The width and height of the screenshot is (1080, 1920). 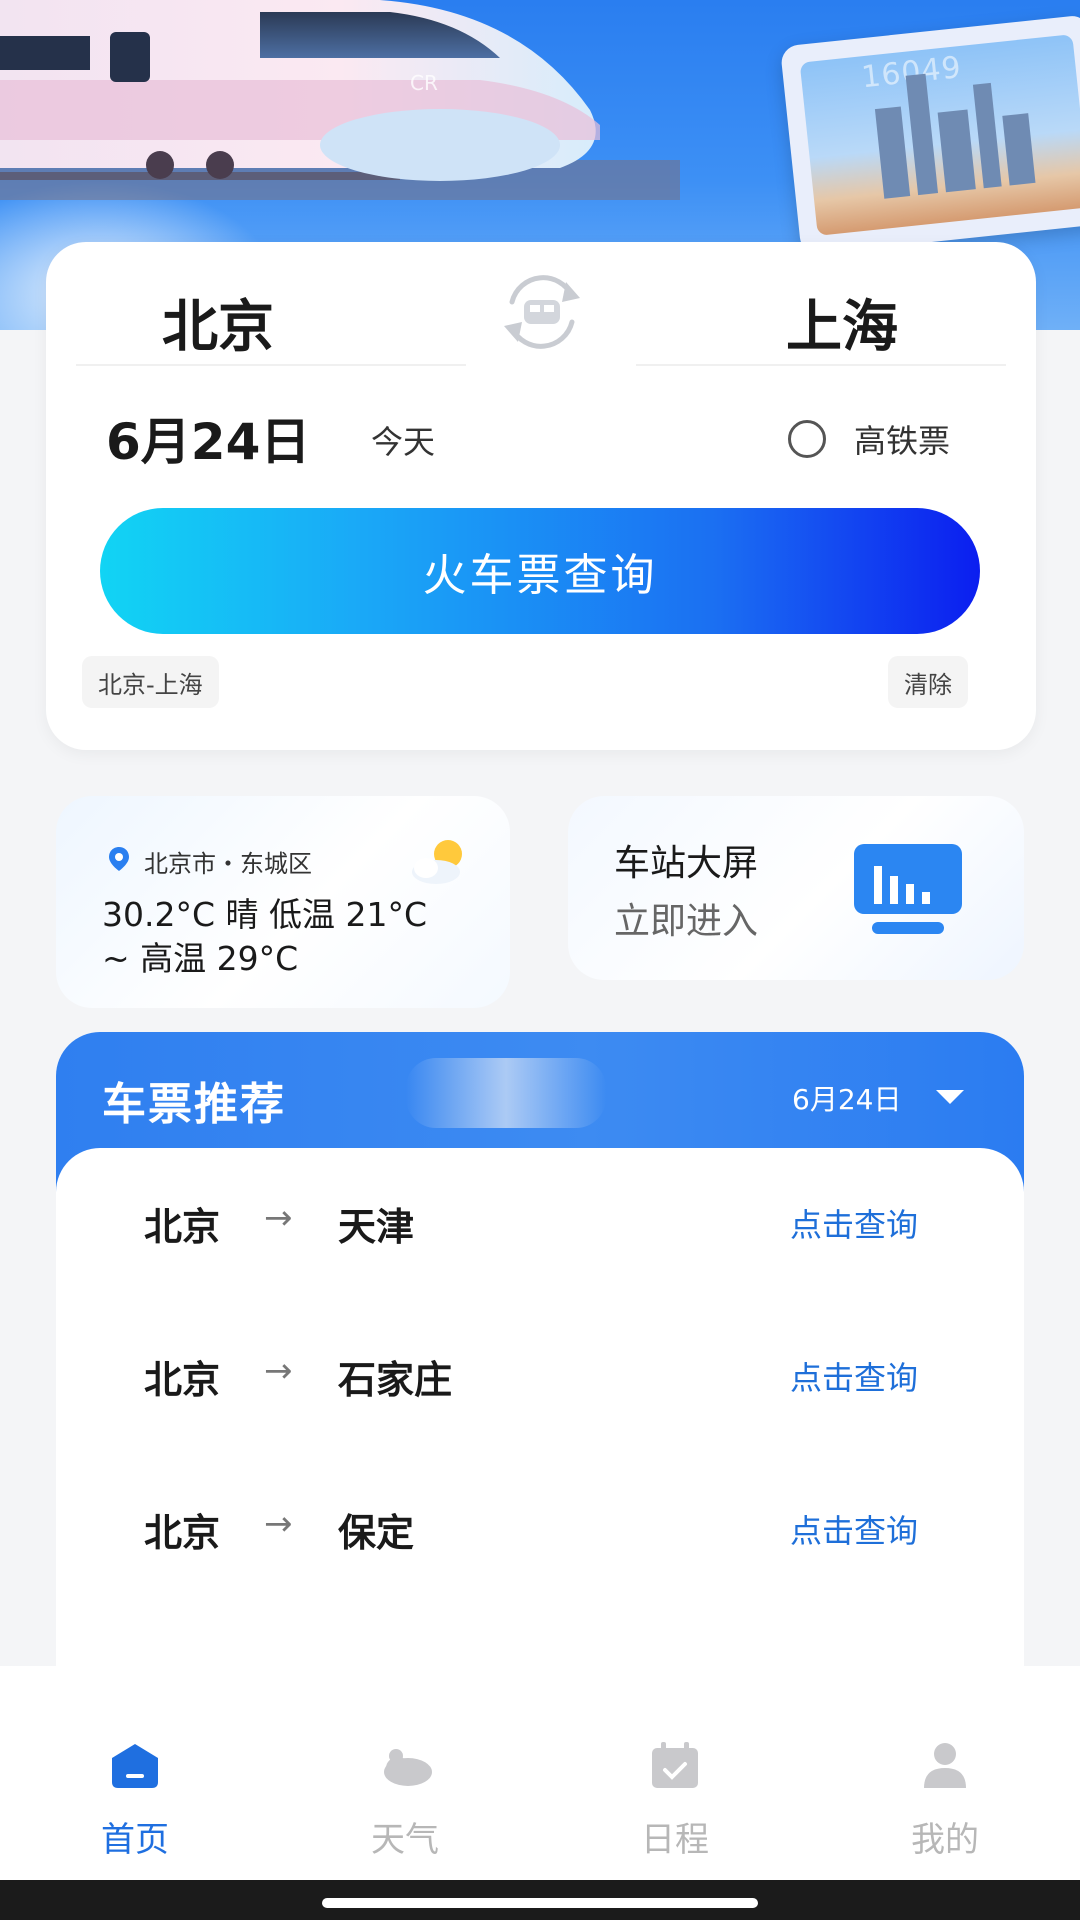 What do you see at coordinates (376, 1533) in the screenshot?
I see `route-to: 保定` at bounding box center [376, 1533].